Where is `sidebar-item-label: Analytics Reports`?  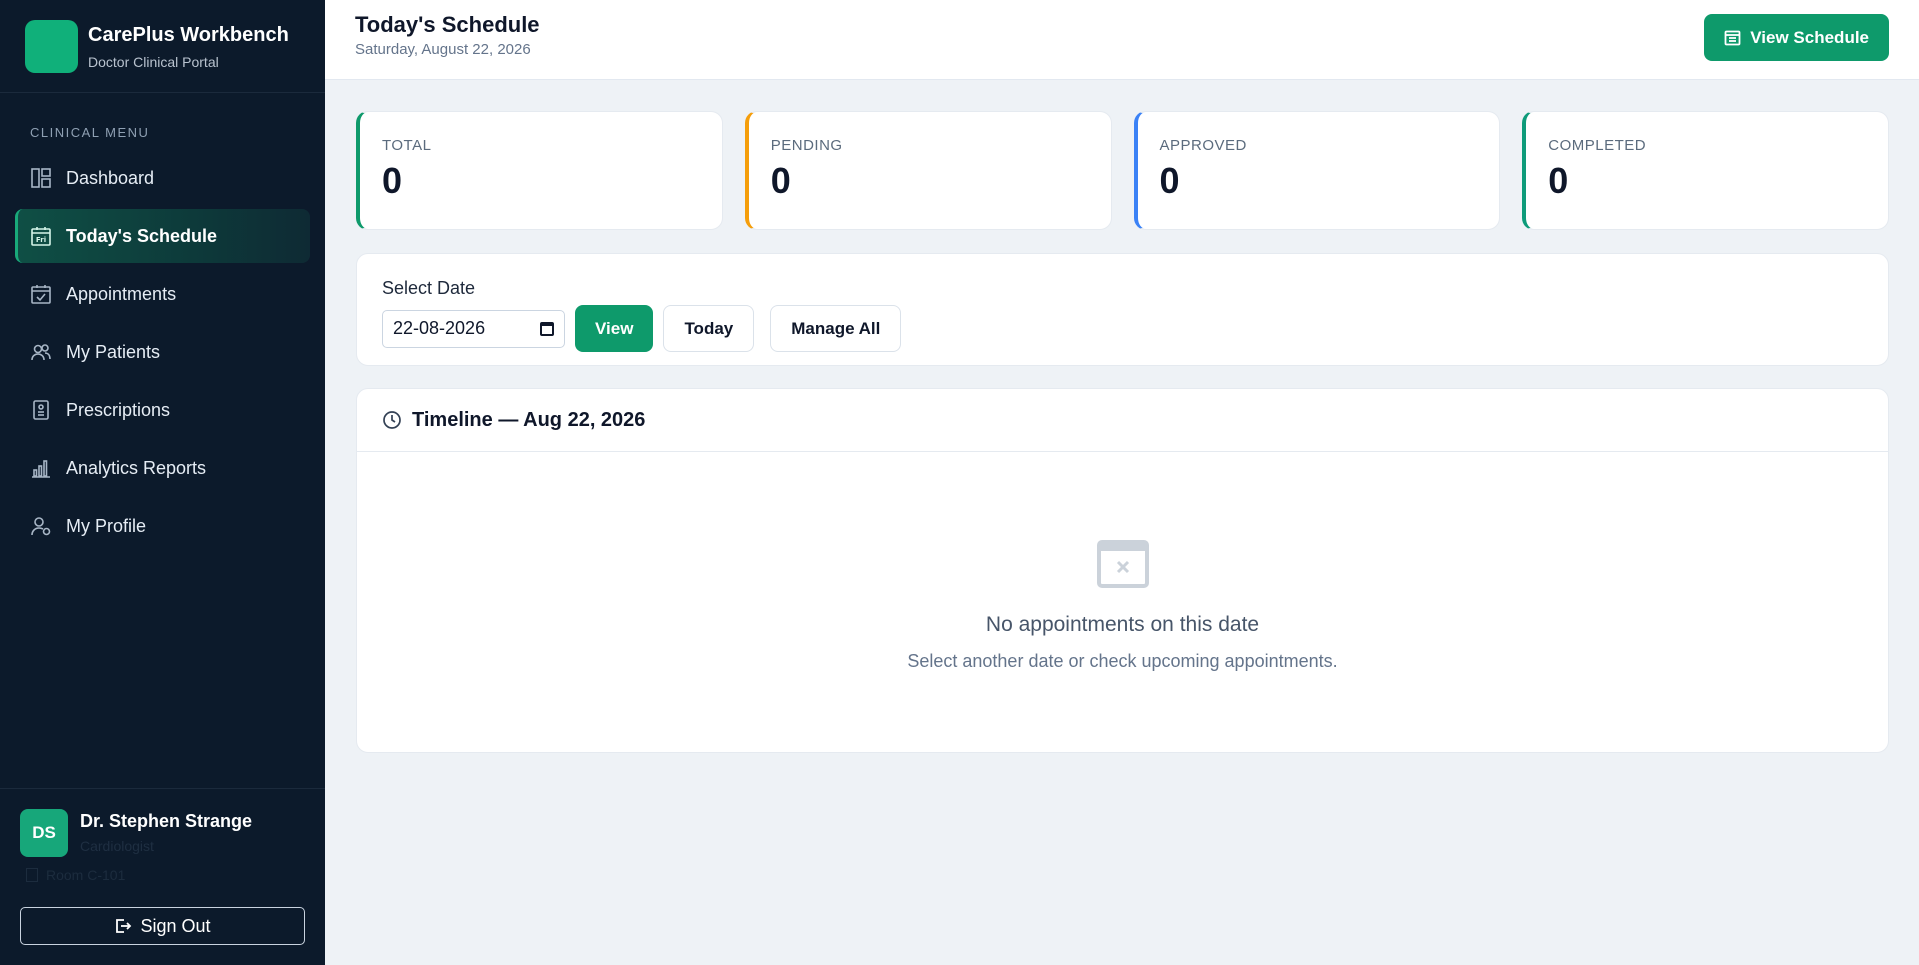 sidebar-item-label: Analytics Reports is located at coordinates (136, 467).